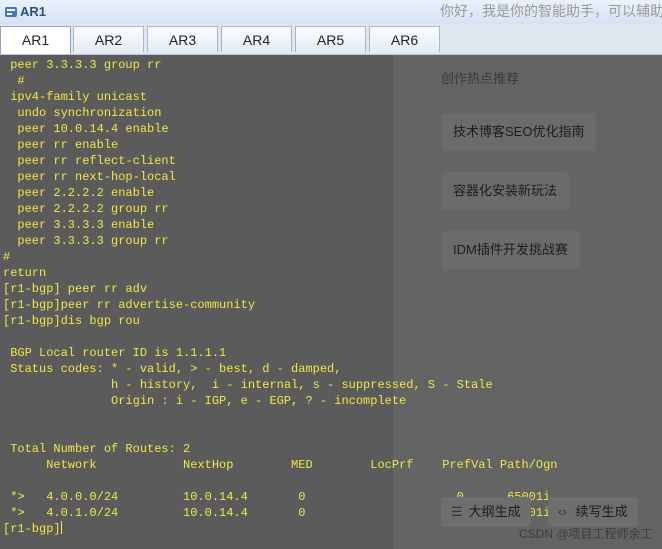 This screenshot has width=662, height=549. Describe the element at coordinates (89, 161) in the screenshot. I see `terminal-line: peer rr reflect-client` at that location.